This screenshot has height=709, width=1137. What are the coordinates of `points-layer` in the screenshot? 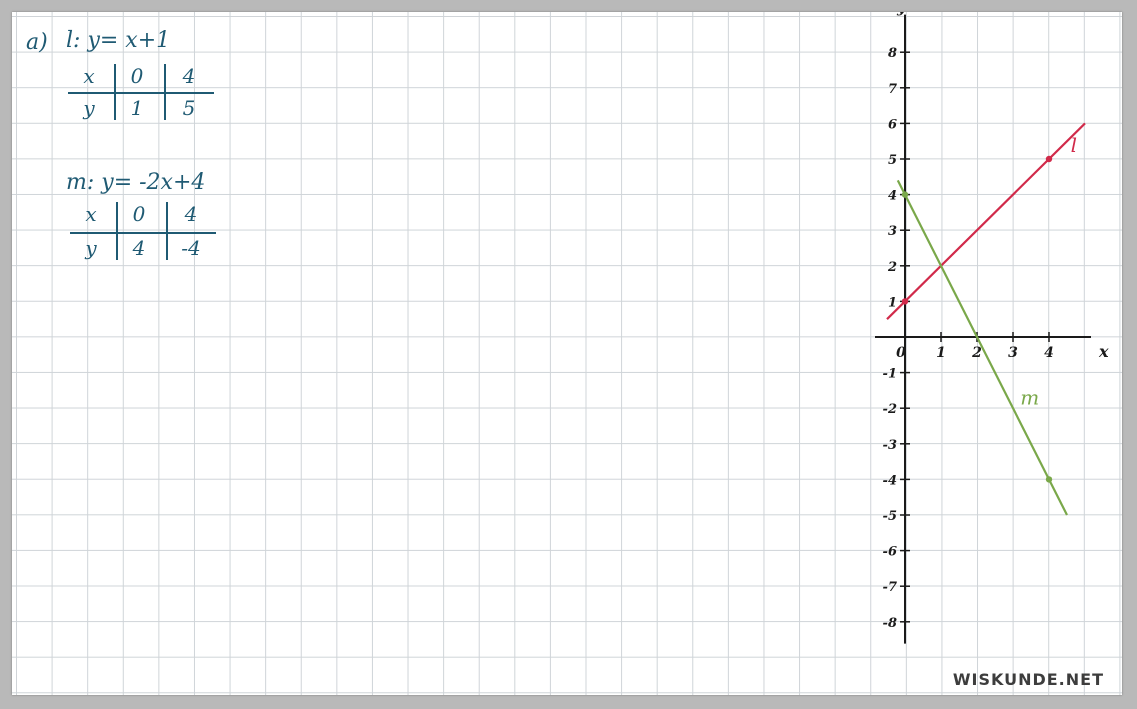 It's located at (977, 319).